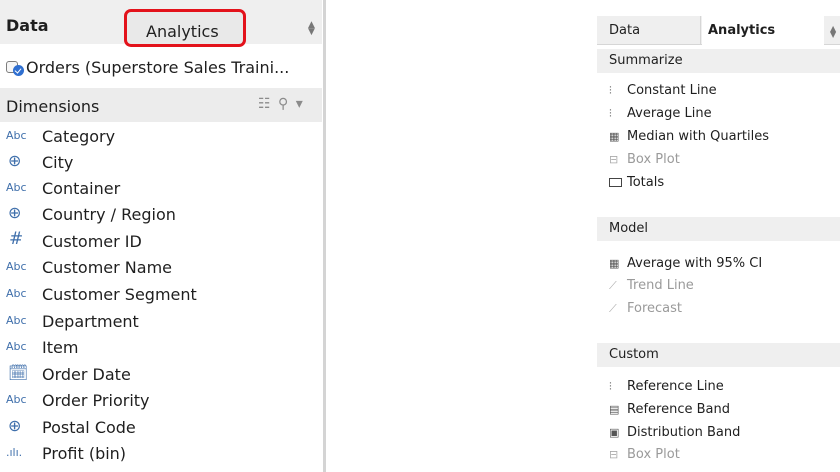 The image size is (840, 472). I want to click on dimension-order-date: 🗓 Order Date, so click(161, 374).